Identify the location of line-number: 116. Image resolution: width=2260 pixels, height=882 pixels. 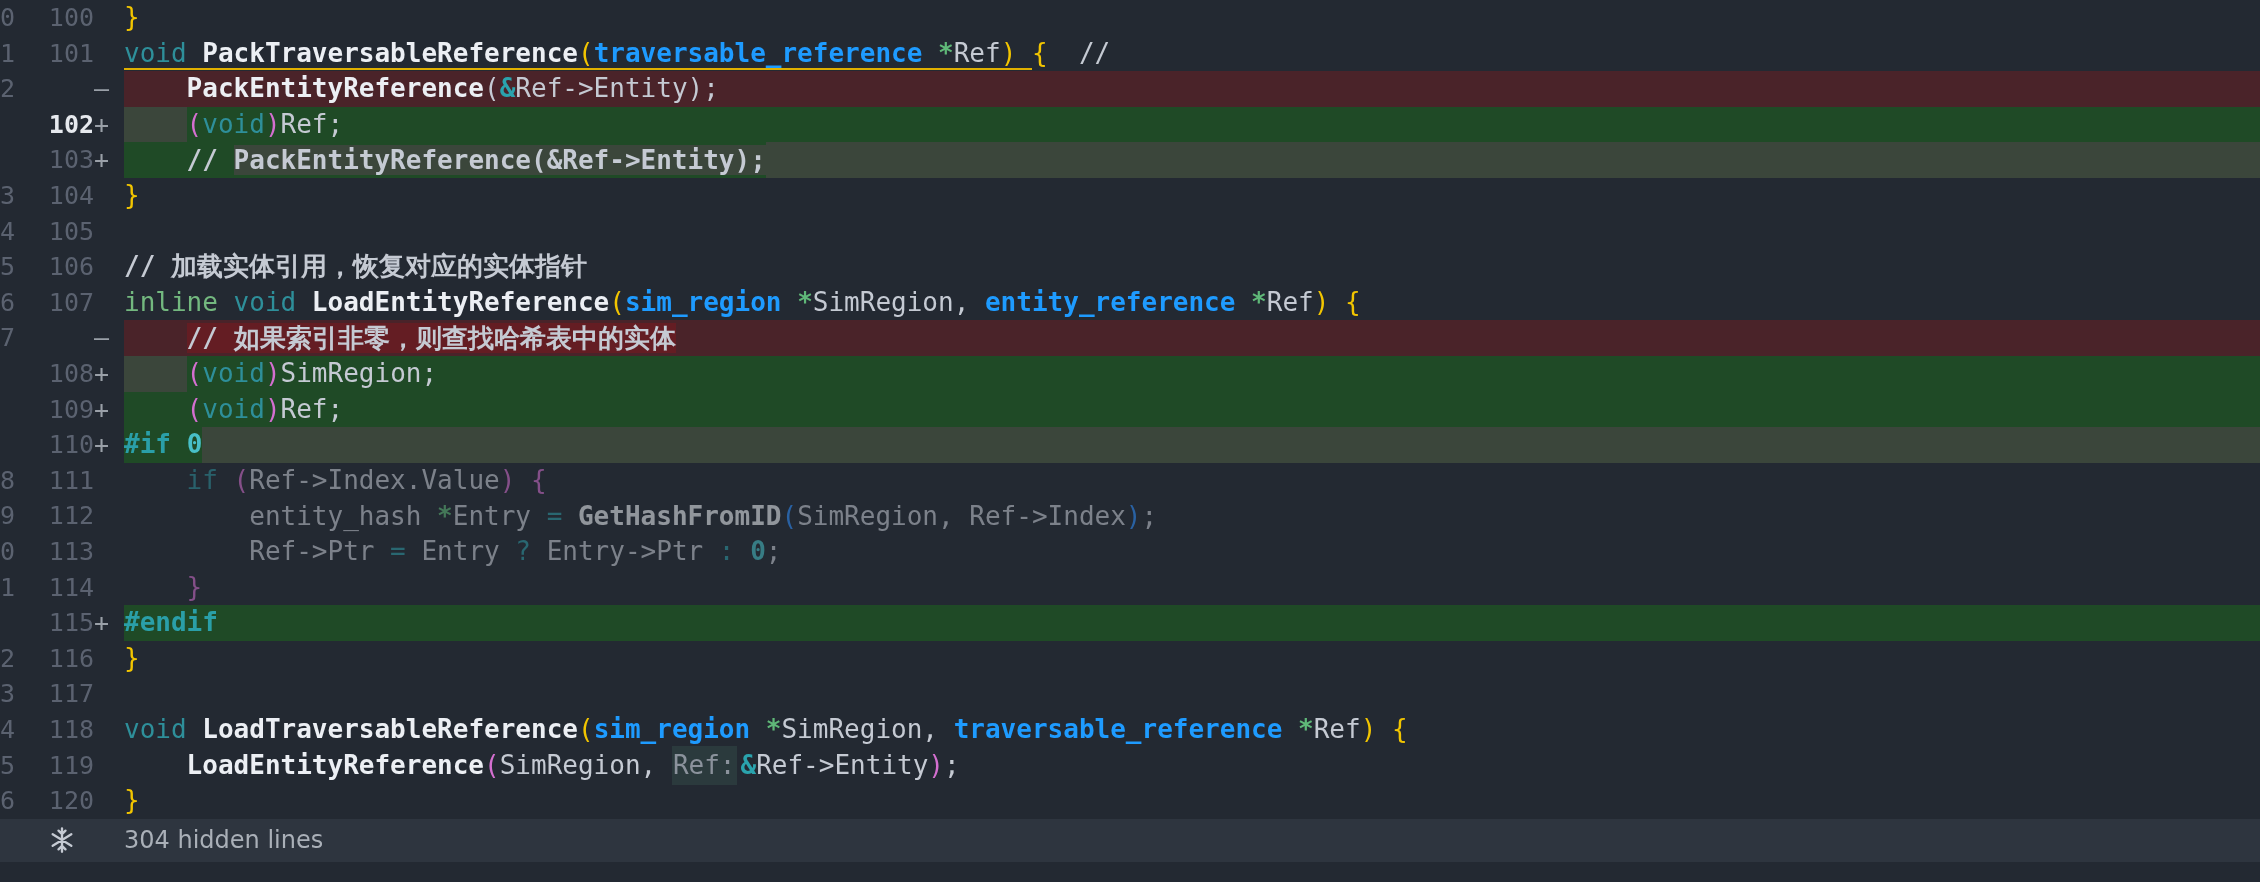
(71, 658).